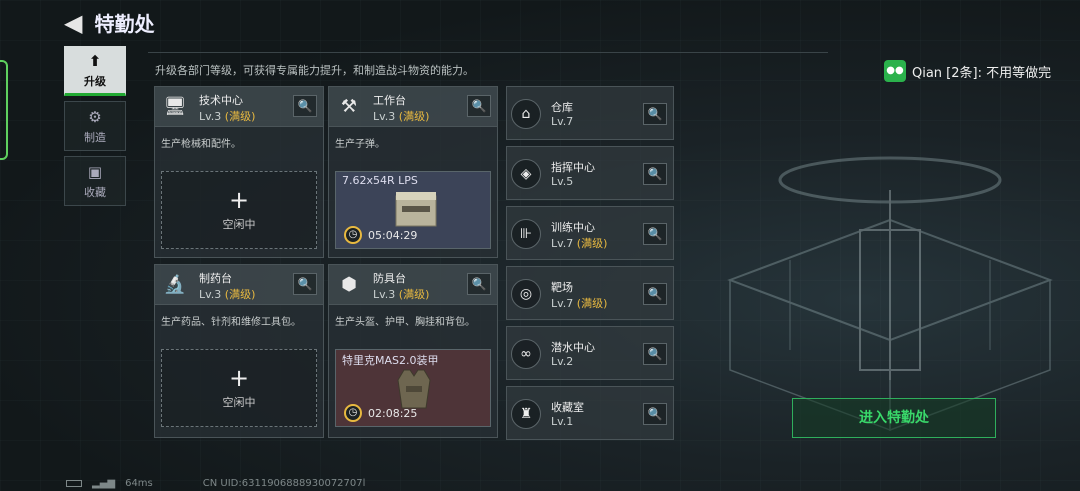 The width and height of the screenshot is (1080, 491). Describe the element at coordinates (573, 227) in the screenshot. I see `card-title: 训练中心` at that location.